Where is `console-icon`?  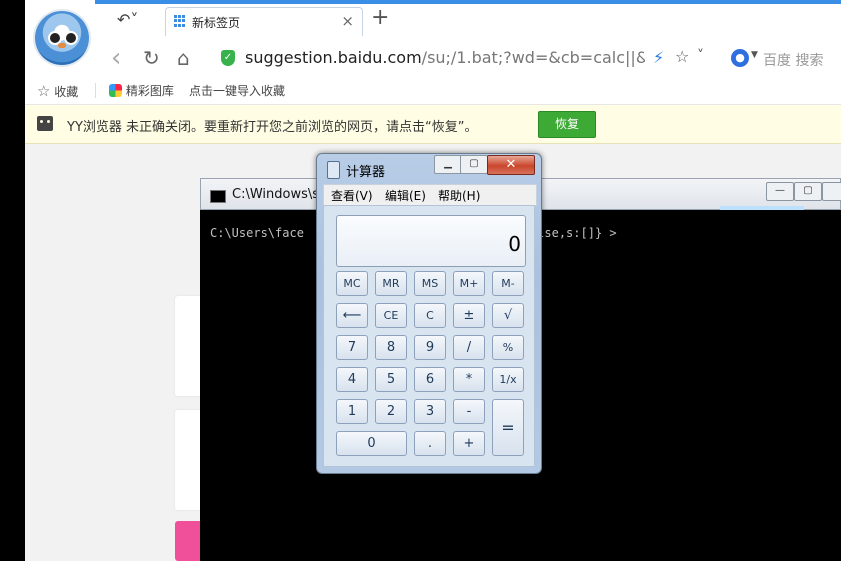
console-icon is located at coordinates (218, 196).